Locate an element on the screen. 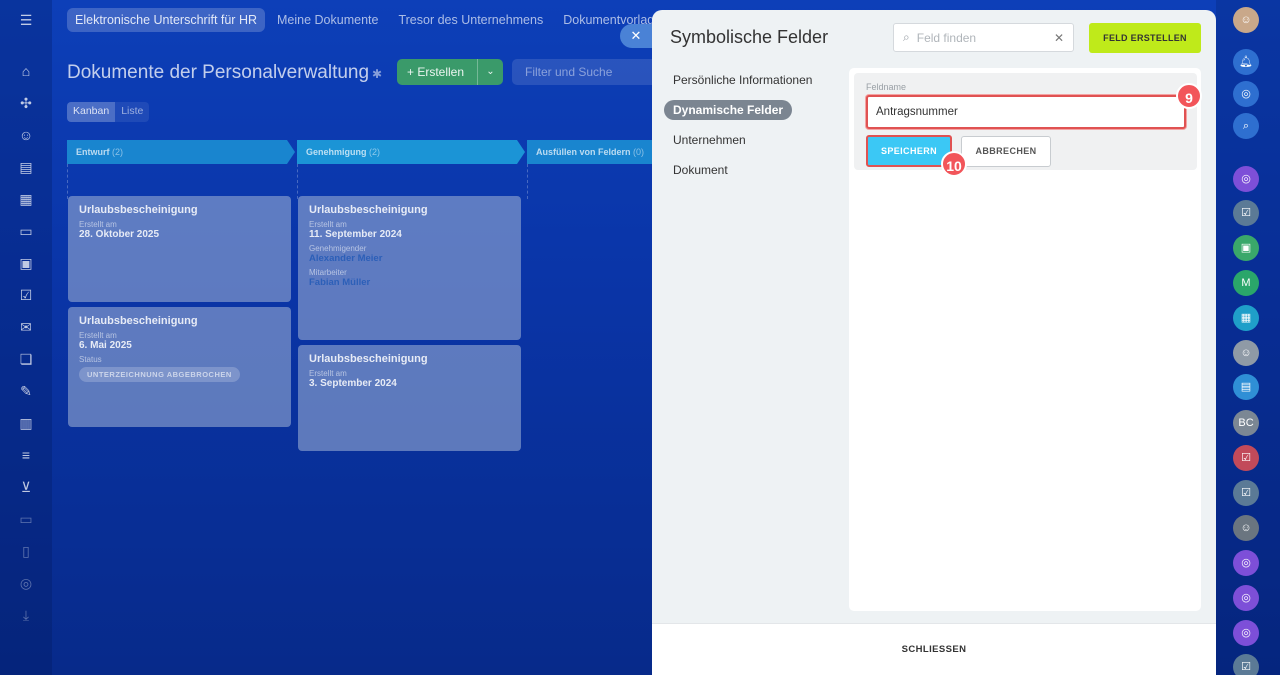  message-icon: ▤ is located at coordinates (1246, 387).